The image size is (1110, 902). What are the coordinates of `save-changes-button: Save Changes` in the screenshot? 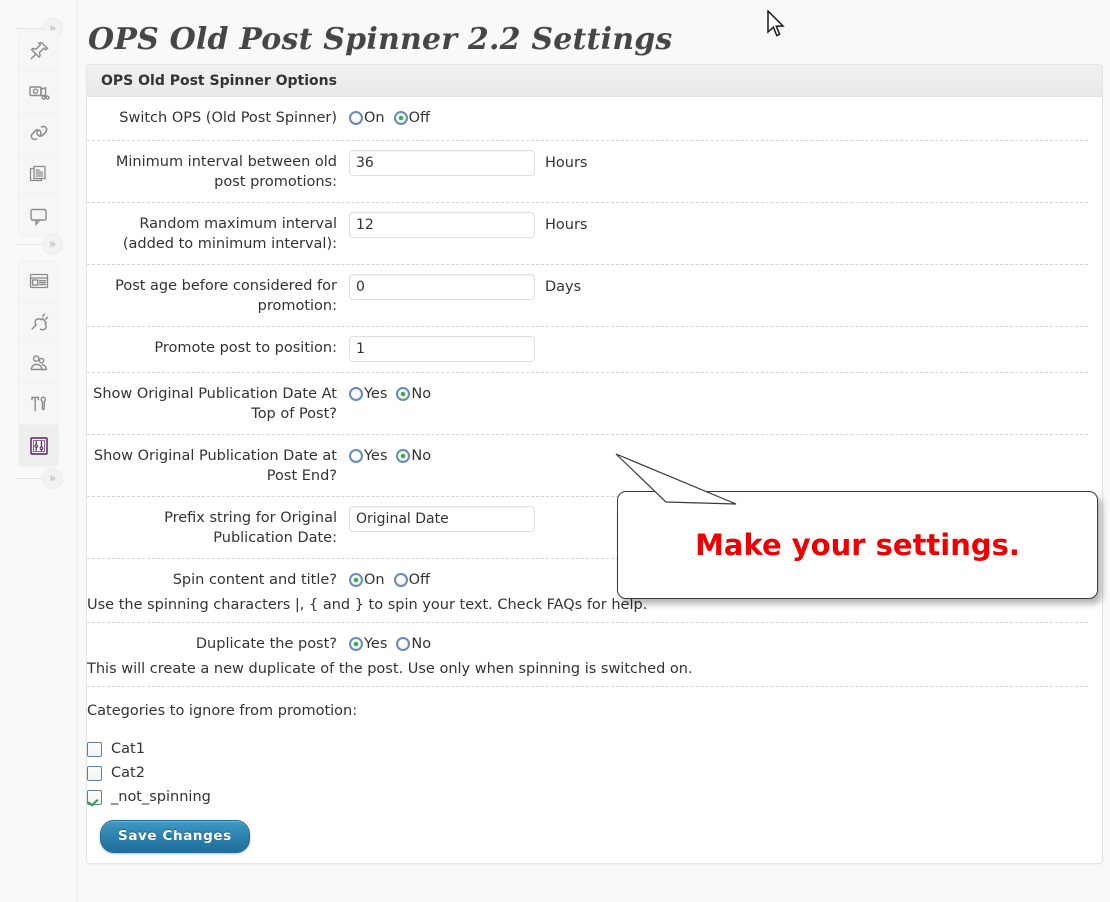 It's located at (175, 836).